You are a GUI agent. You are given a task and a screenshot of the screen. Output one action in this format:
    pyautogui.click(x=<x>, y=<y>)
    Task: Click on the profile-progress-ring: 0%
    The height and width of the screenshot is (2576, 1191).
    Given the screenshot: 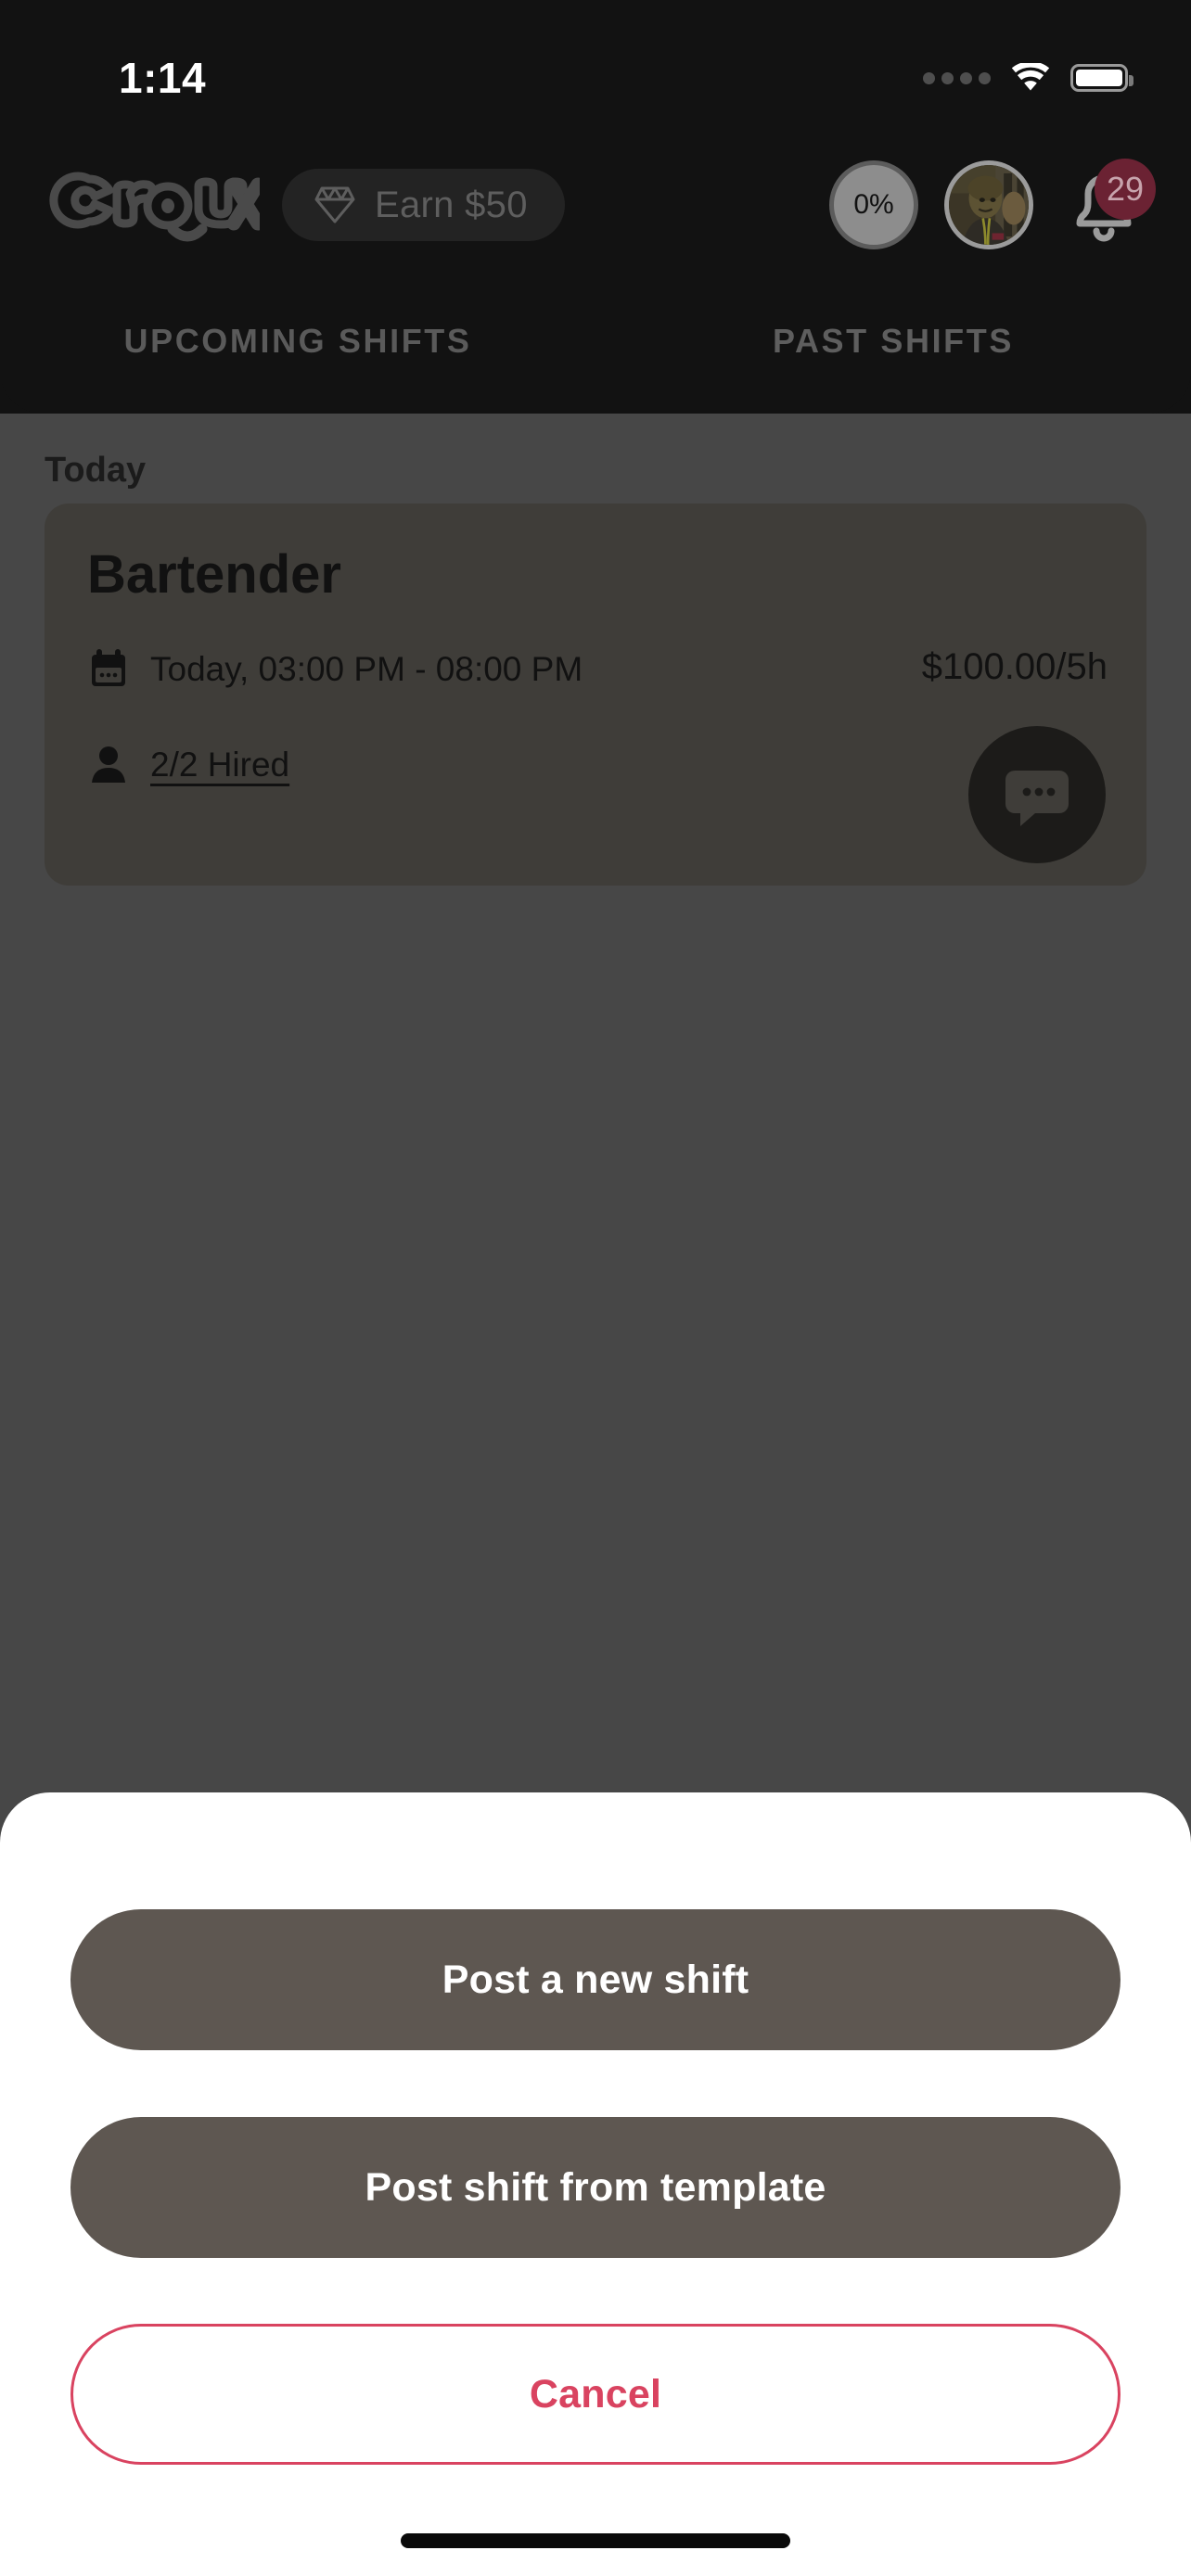 What is the action you would take?
    pyautogui.click(x=873, y=204)
    